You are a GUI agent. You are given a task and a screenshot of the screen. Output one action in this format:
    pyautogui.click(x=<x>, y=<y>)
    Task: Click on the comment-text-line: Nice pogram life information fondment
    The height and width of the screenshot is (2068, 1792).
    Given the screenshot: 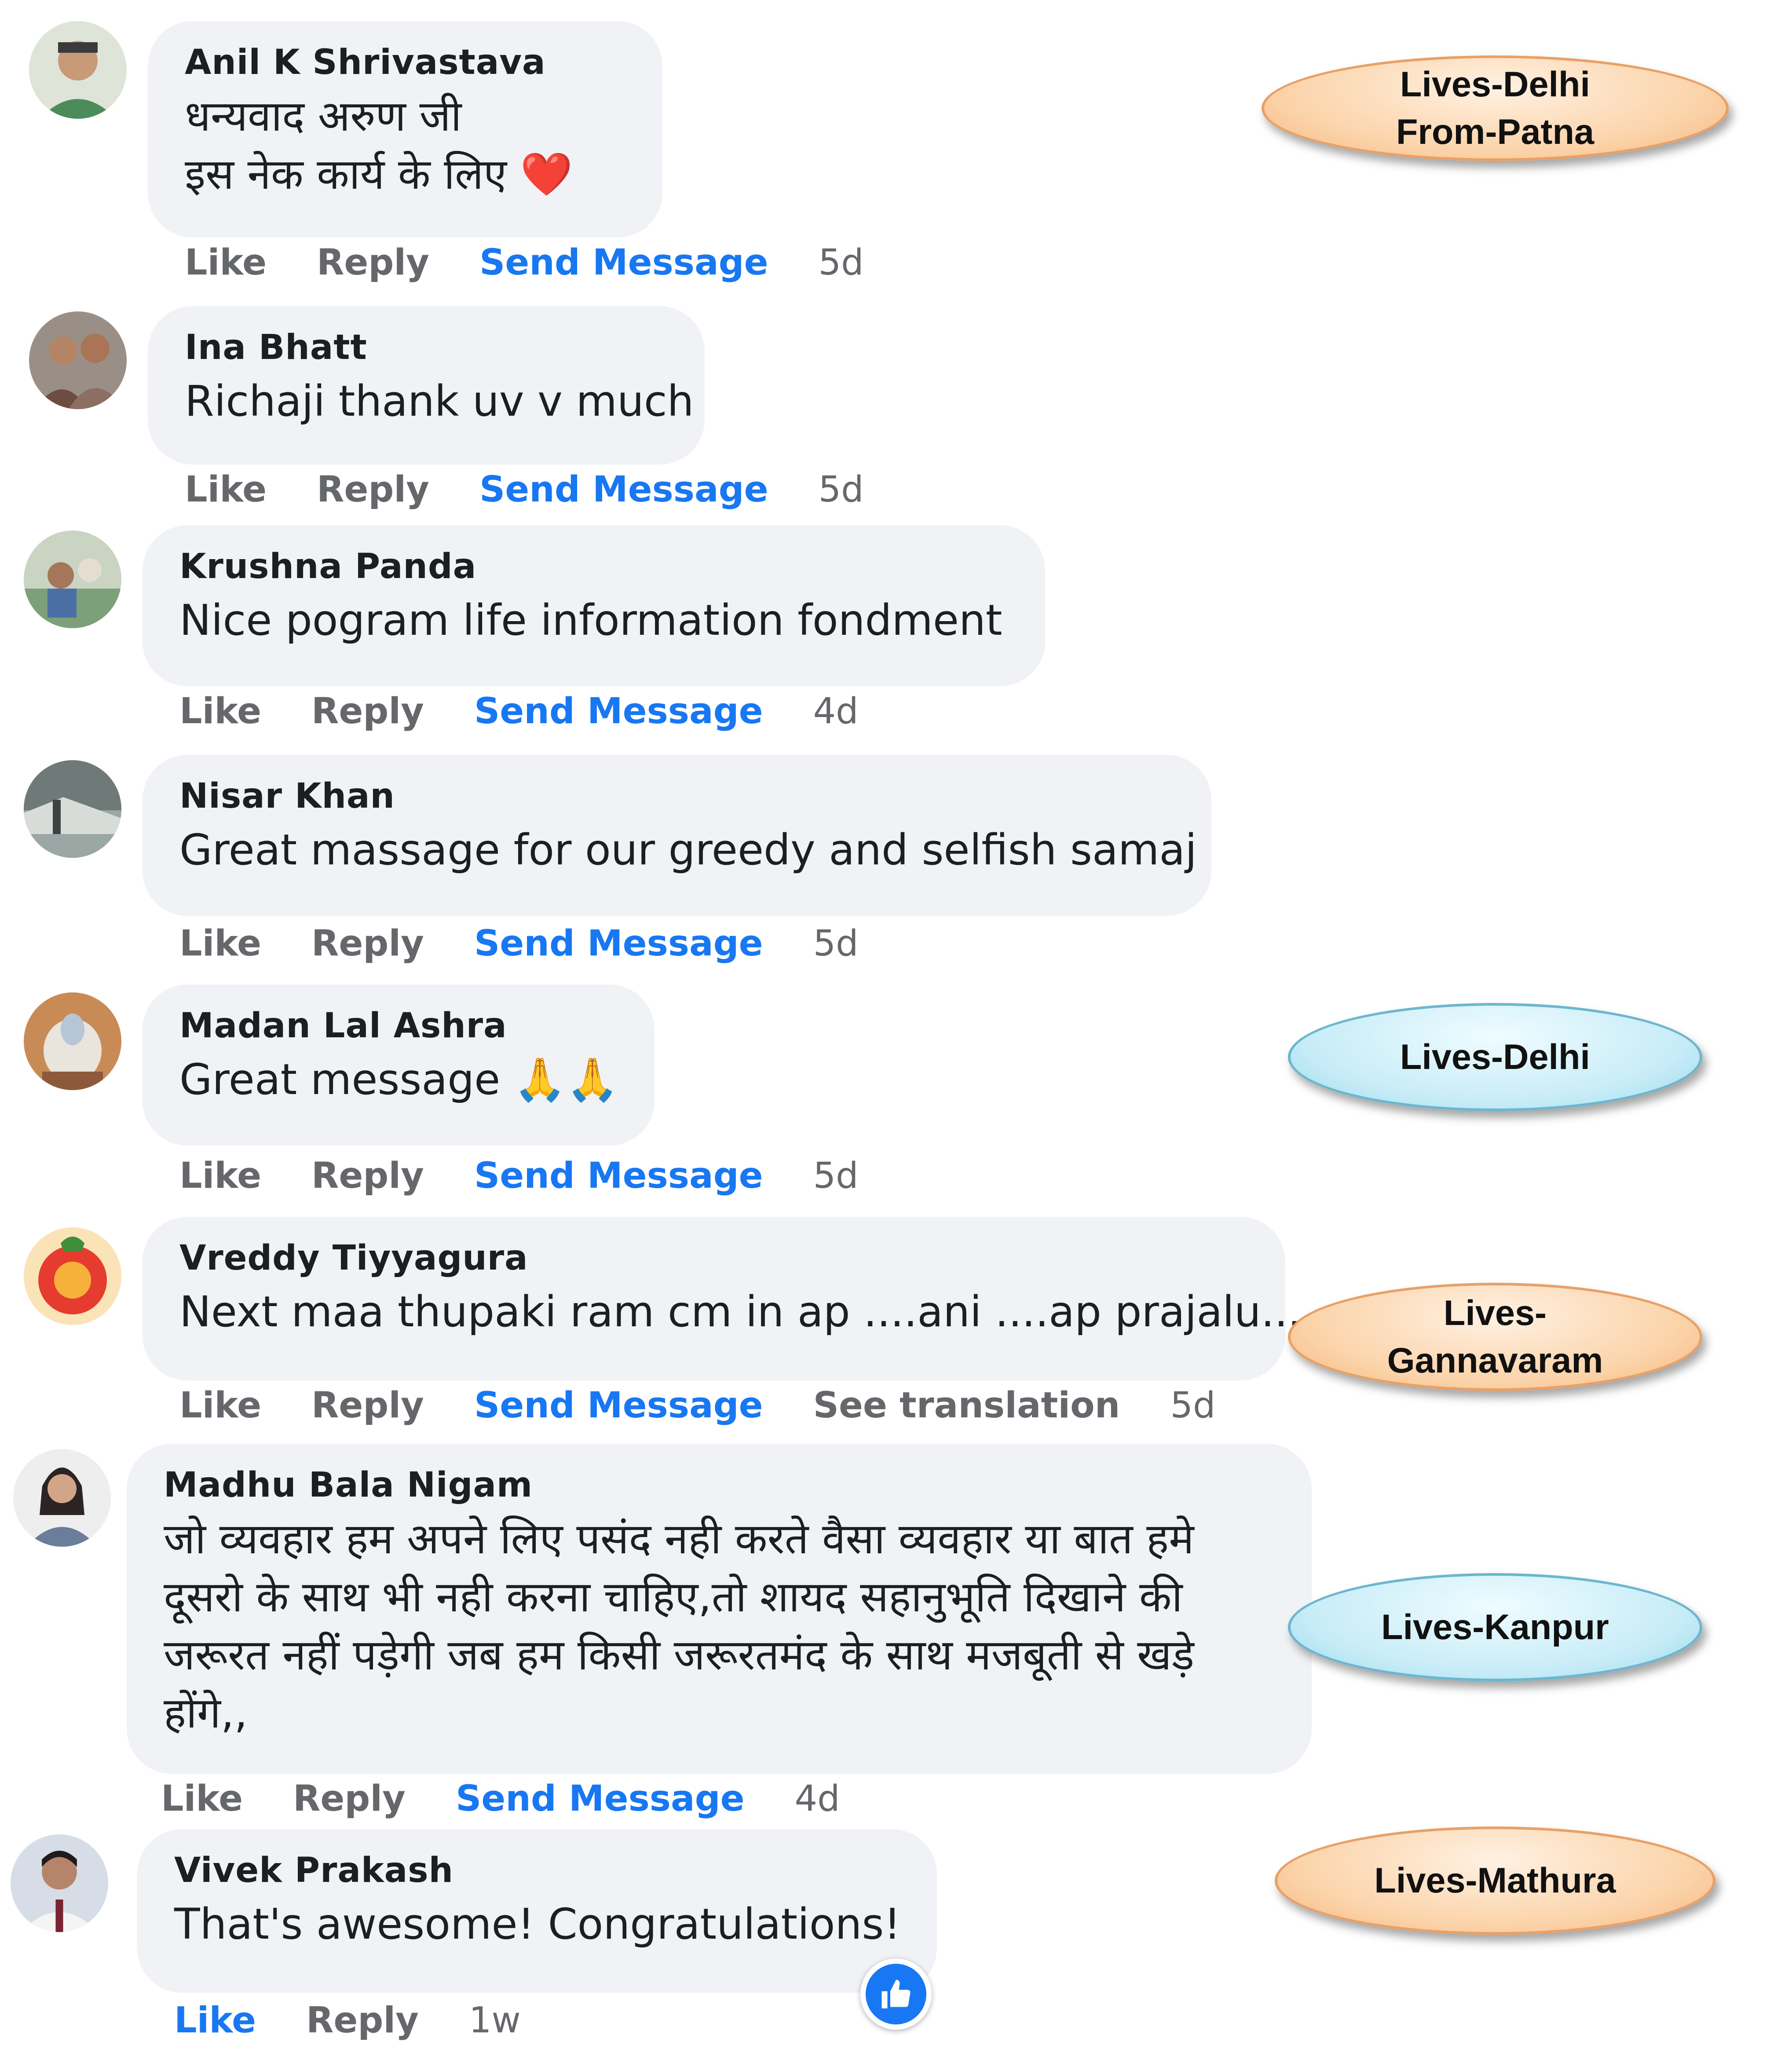 What is the action you would take?
    pyautogui.click(x=590, y=620)
    